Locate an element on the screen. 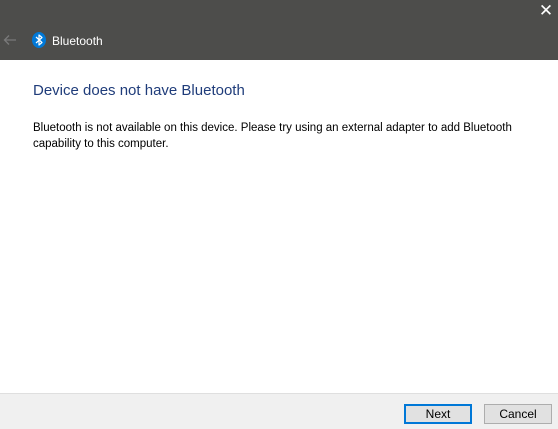  arrow-left-icon is located at coordinates (9, 40).